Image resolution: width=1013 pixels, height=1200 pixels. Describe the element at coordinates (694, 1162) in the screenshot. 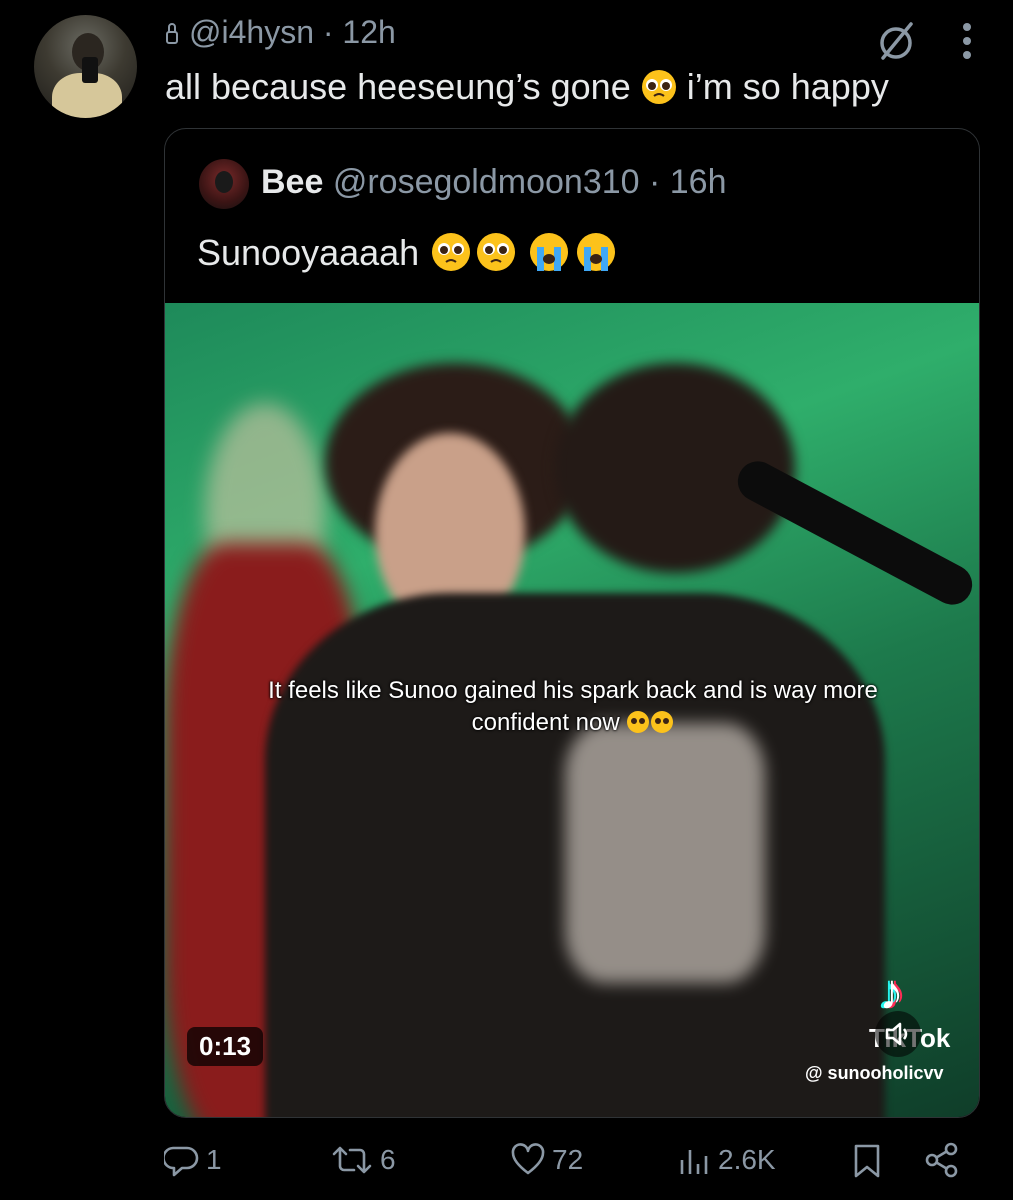

I see `views-icon` at that location.